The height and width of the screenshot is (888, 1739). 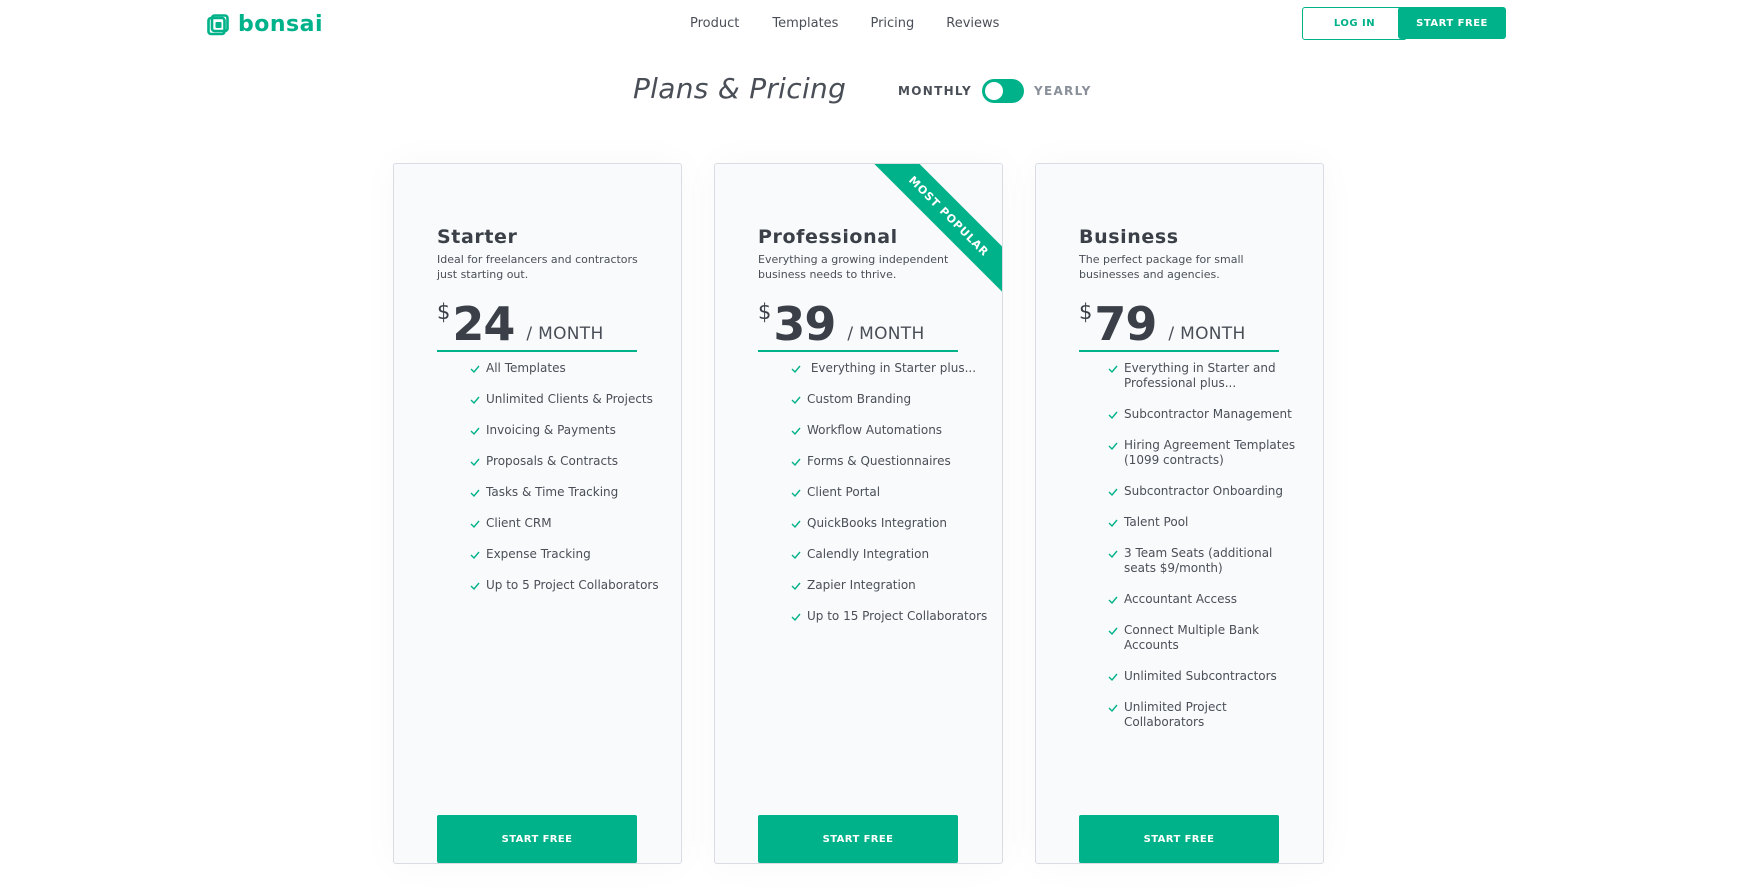 What do you see at coordinates (805, 23) in the screenshot?
I see `nav-link-templates: Templates` at bounding box center [805, 23].